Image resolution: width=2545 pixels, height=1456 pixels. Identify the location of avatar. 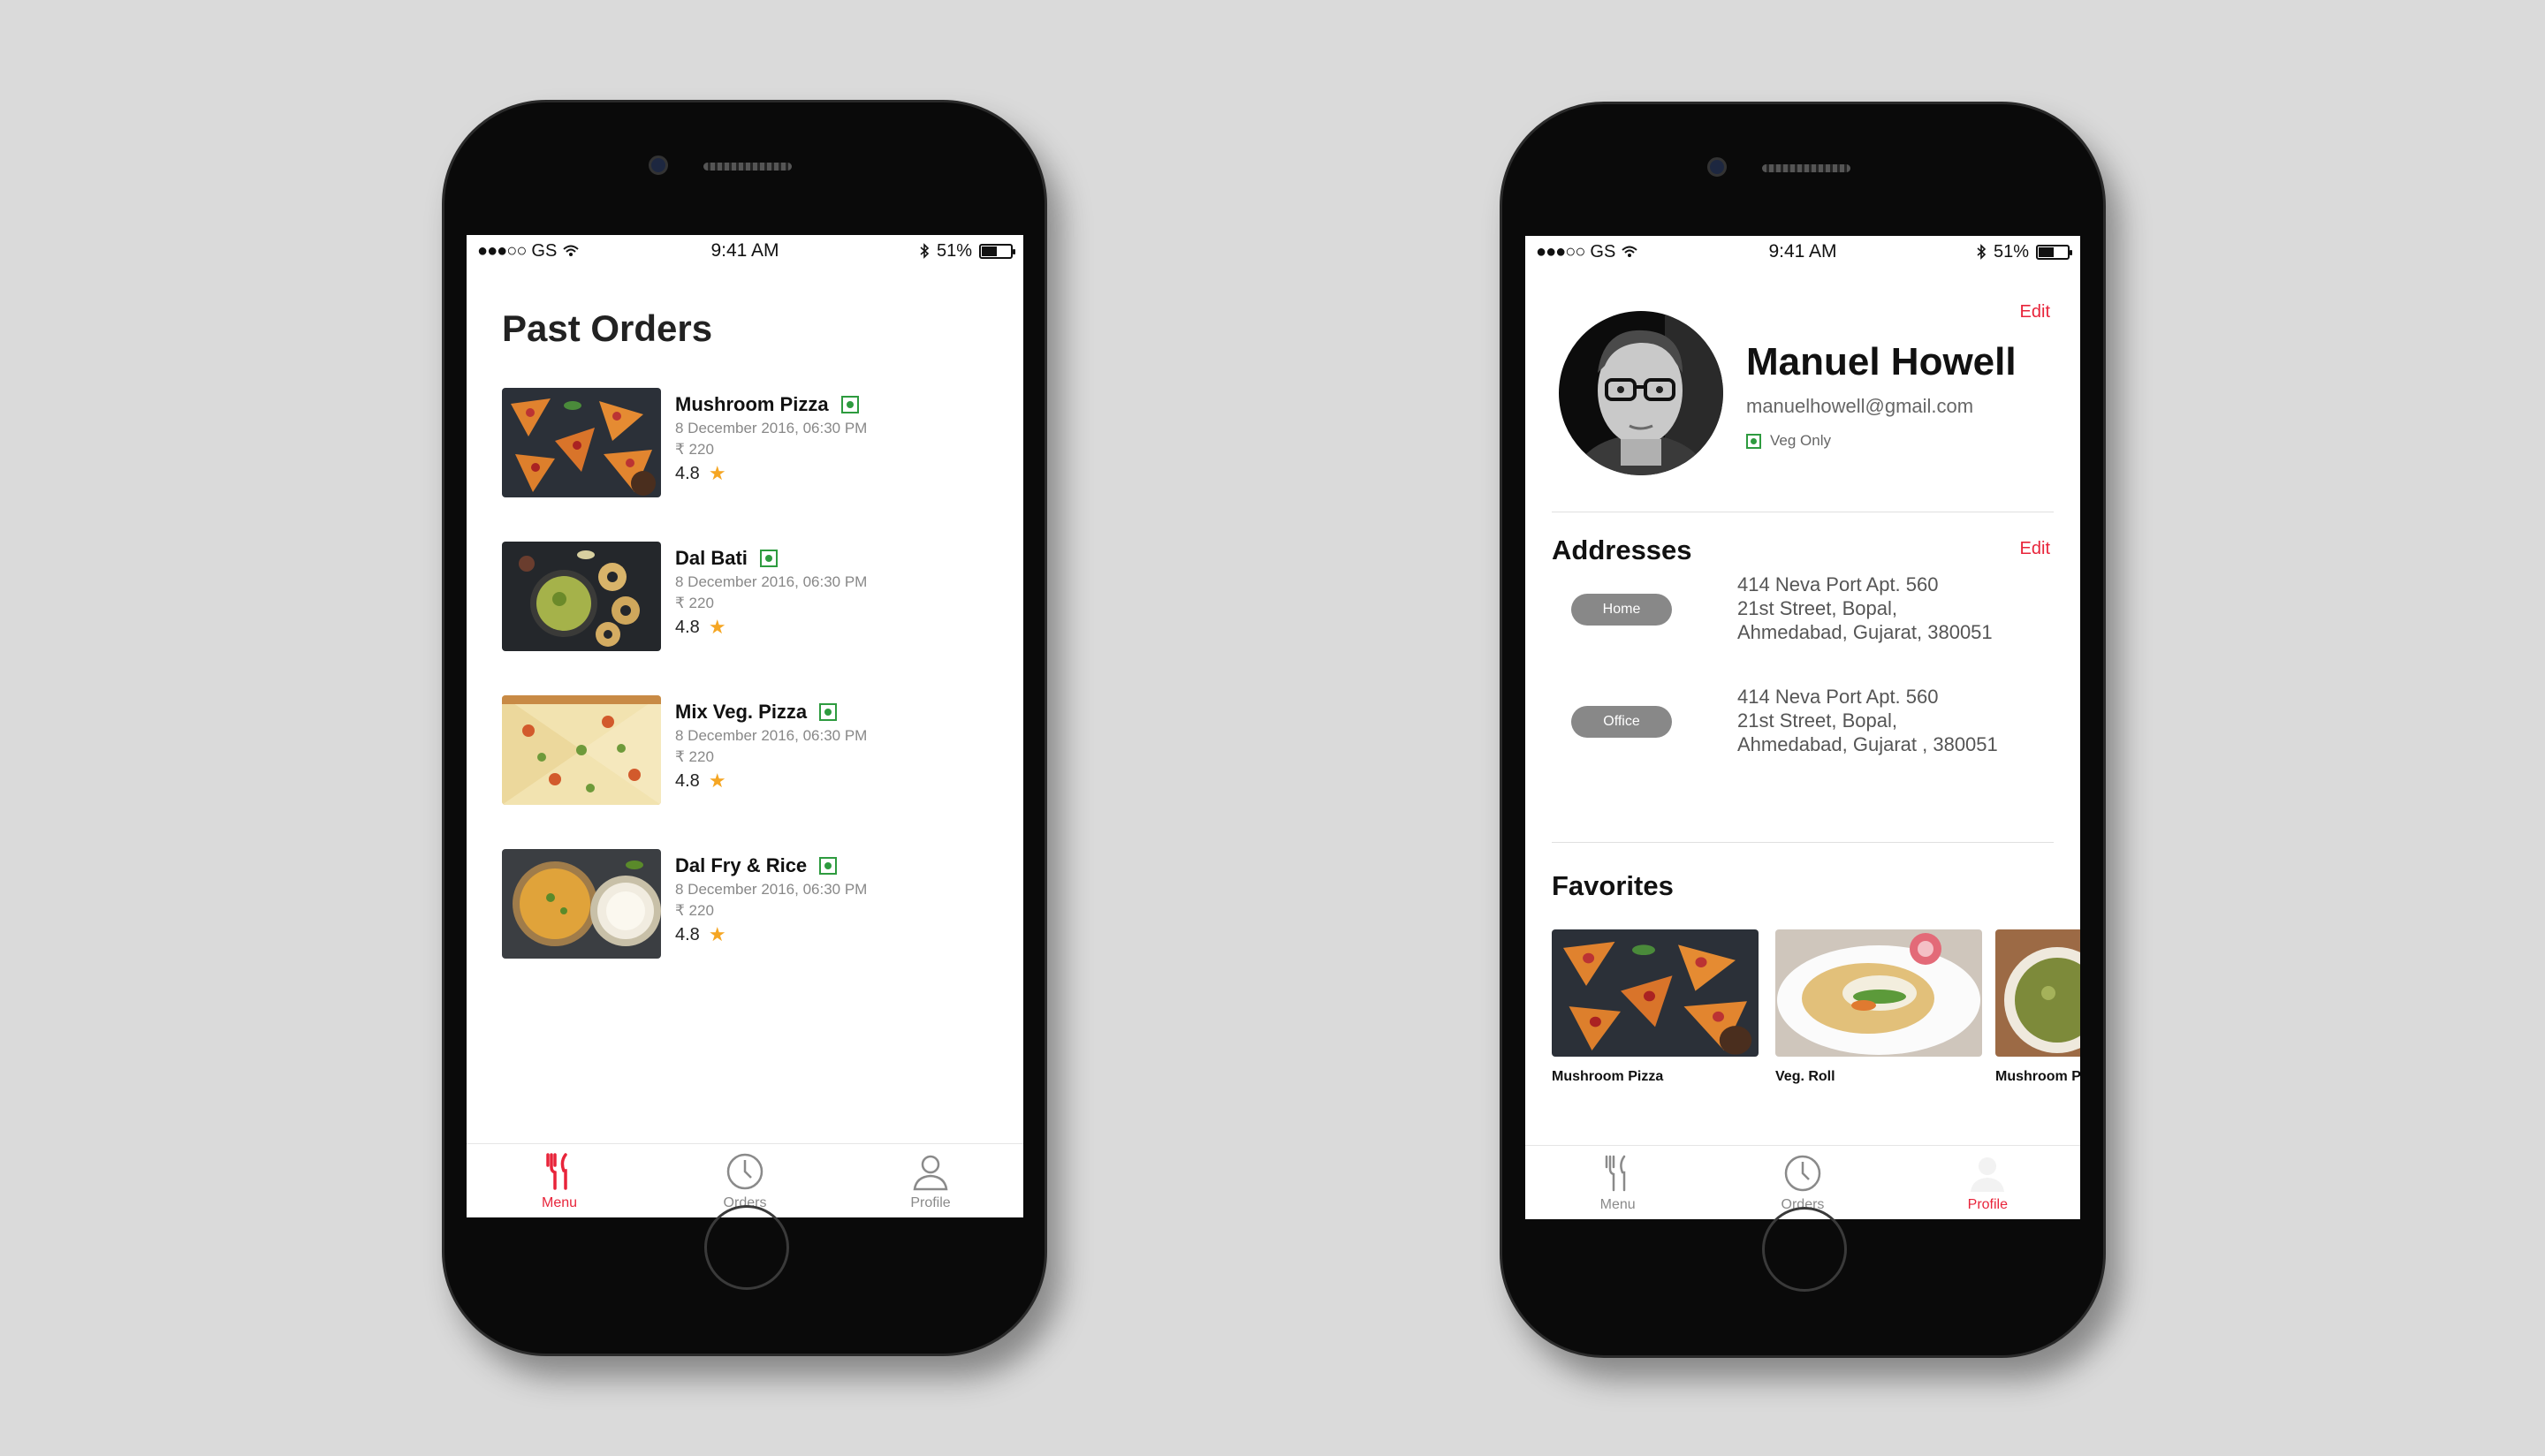
(1641, 393).